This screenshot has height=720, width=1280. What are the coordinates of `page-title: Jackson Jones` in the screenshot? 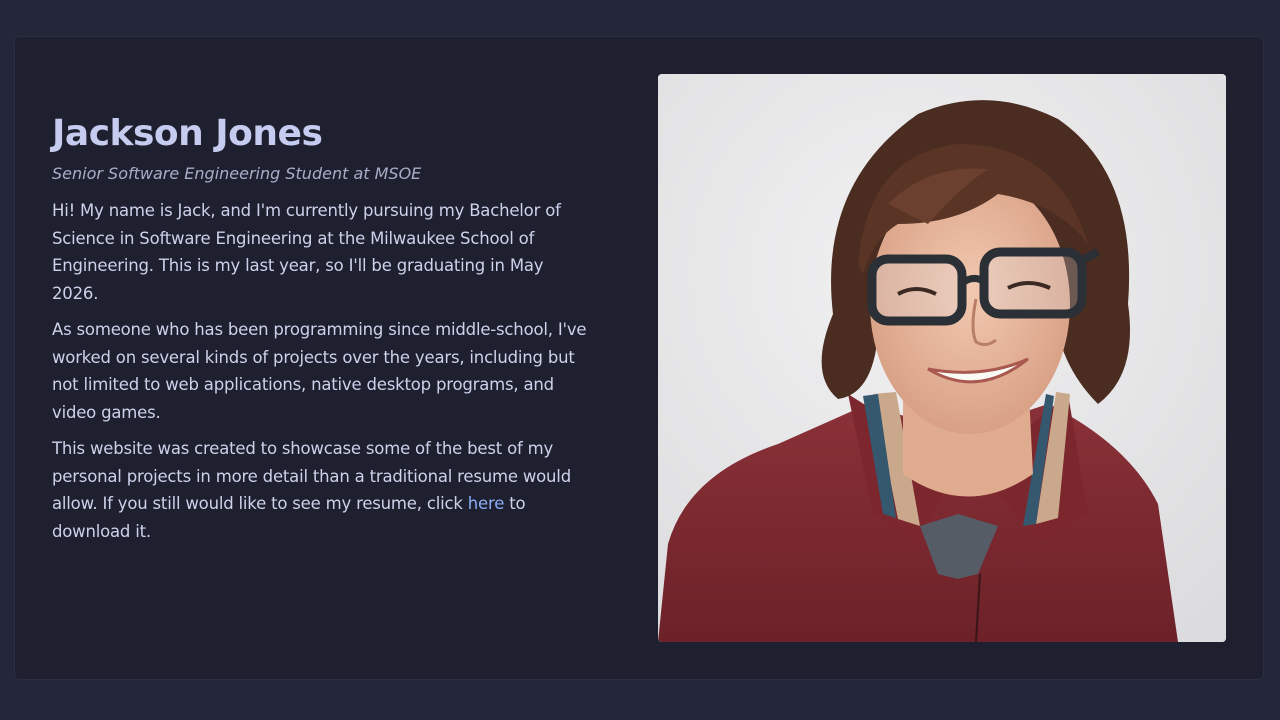 It's located at (187, 133).